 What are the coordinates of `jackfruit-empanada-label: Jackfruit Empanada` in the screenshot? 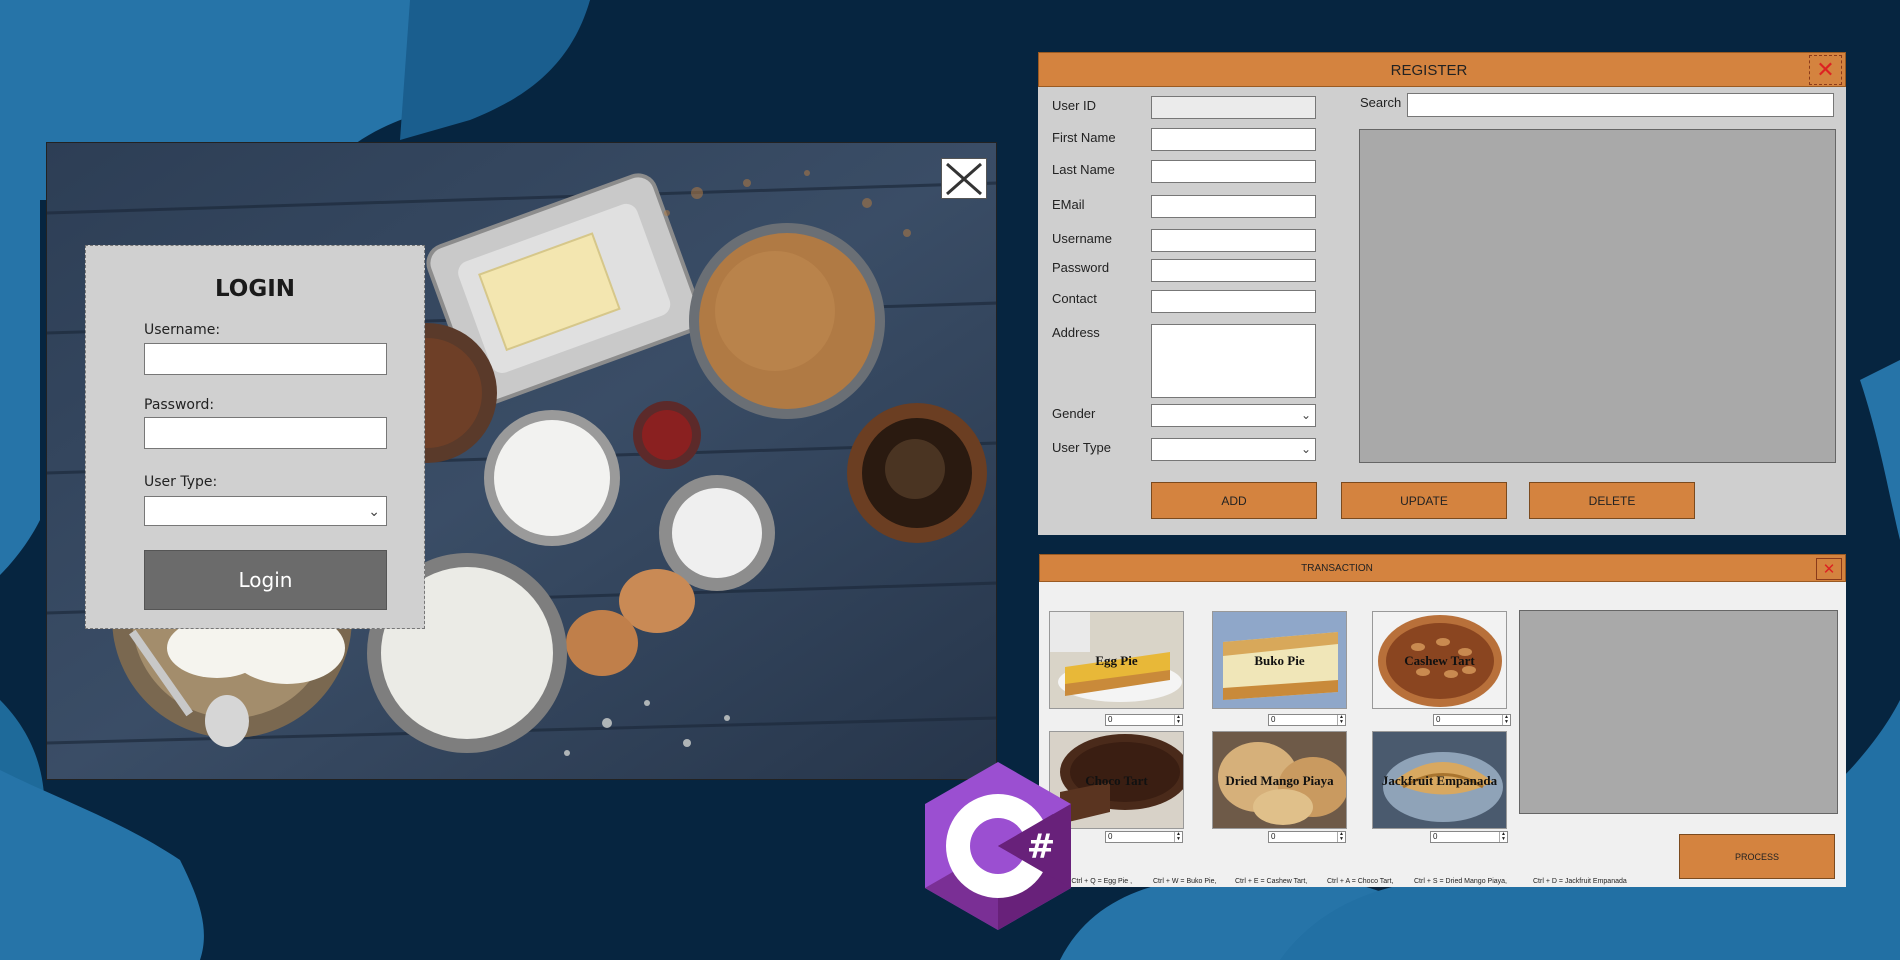 It's located at (1439, 780).